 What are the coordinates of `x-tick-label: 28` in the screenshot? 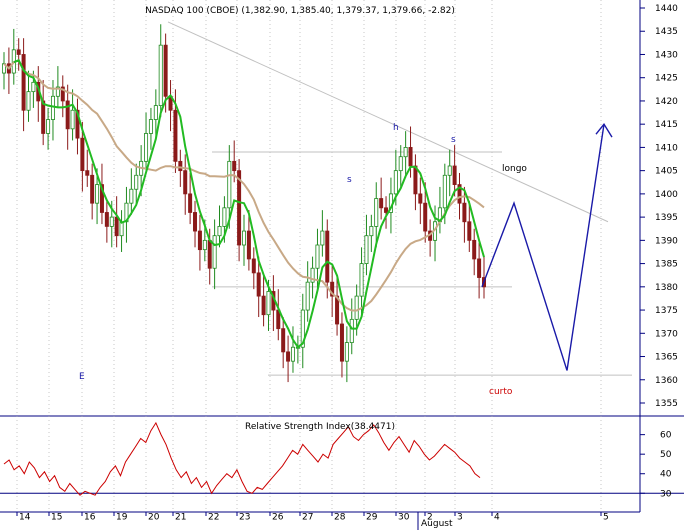 It's located at (340, 518).